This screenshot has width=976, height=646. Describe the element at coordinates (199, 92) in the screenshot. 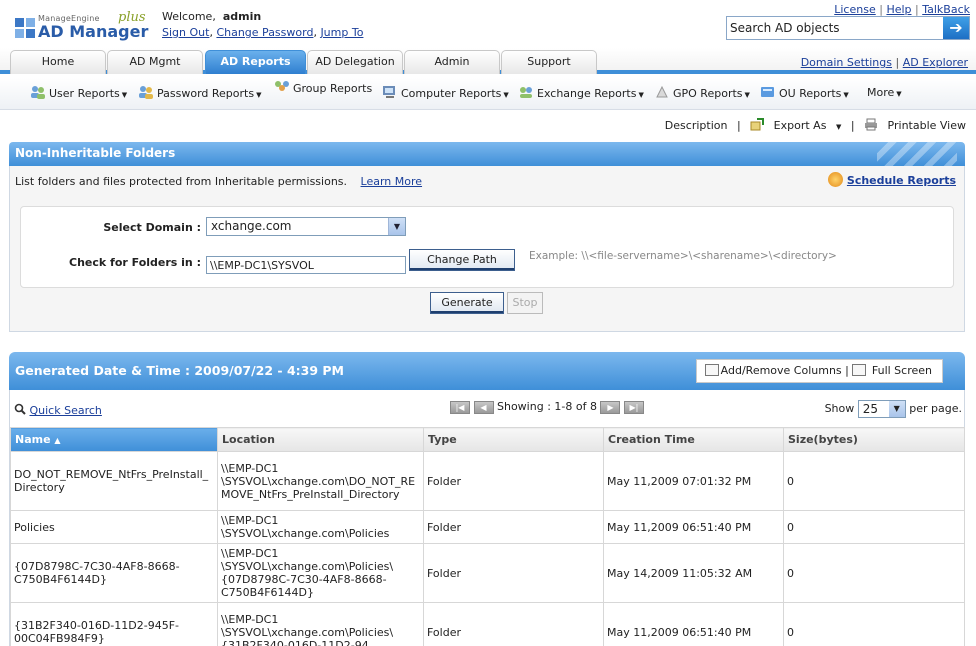

I see `submenu-password-reports: Password Reports ▼` at that location.